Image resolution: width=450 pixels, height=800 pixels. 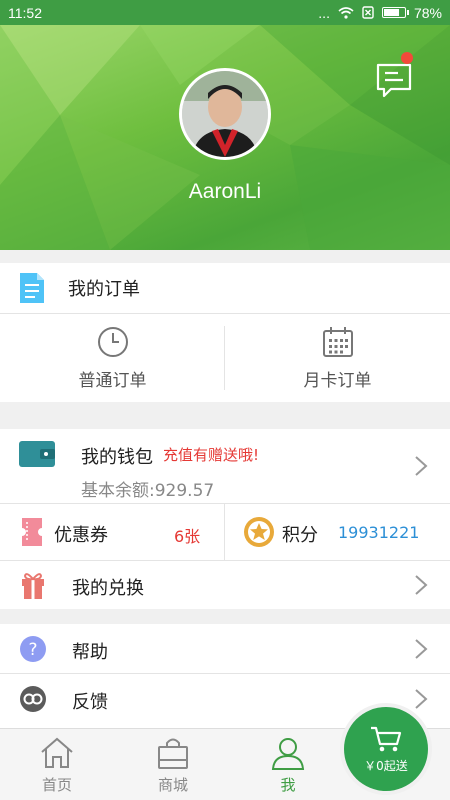 What do you see at coordinates (288, 753) in the screenshot?
I see `person-icon` at bounding box center [288, 753].